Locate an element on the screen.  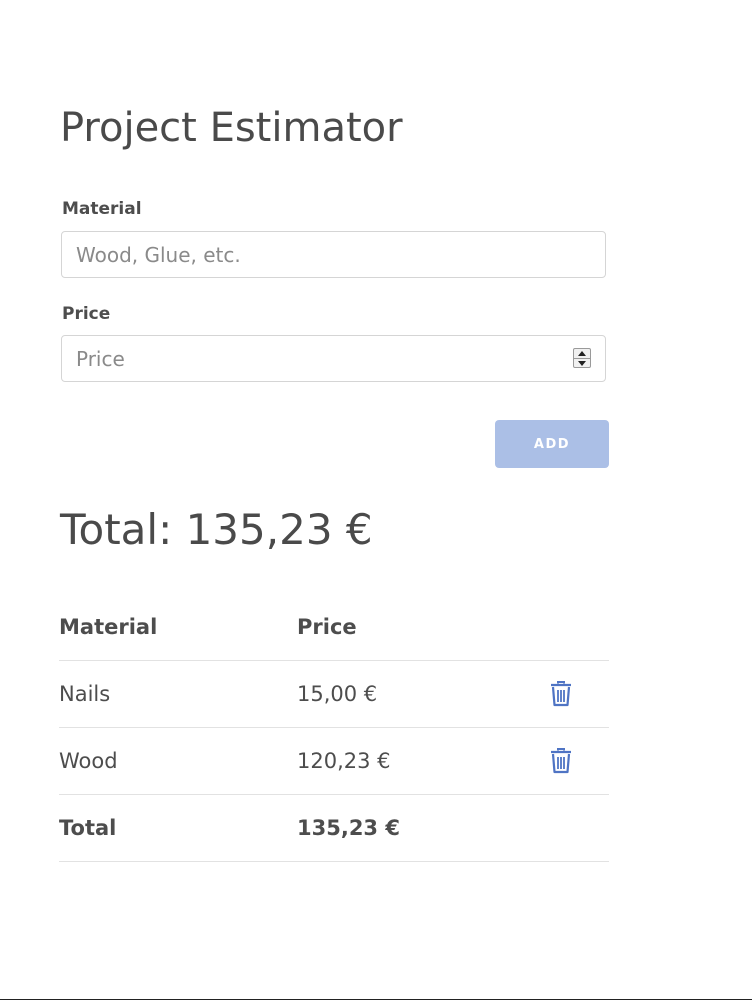
stepper-up-icon is located at coordinates (582, 353).